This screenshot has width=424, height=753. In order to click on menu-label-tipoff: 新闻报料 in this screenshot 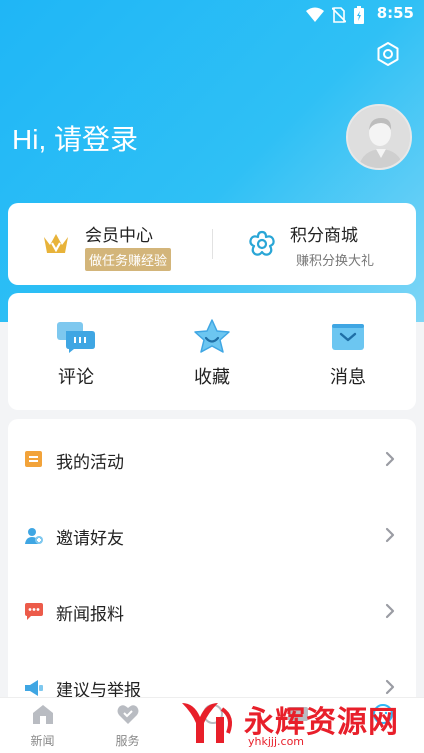, I will do `click(90, 615)`.